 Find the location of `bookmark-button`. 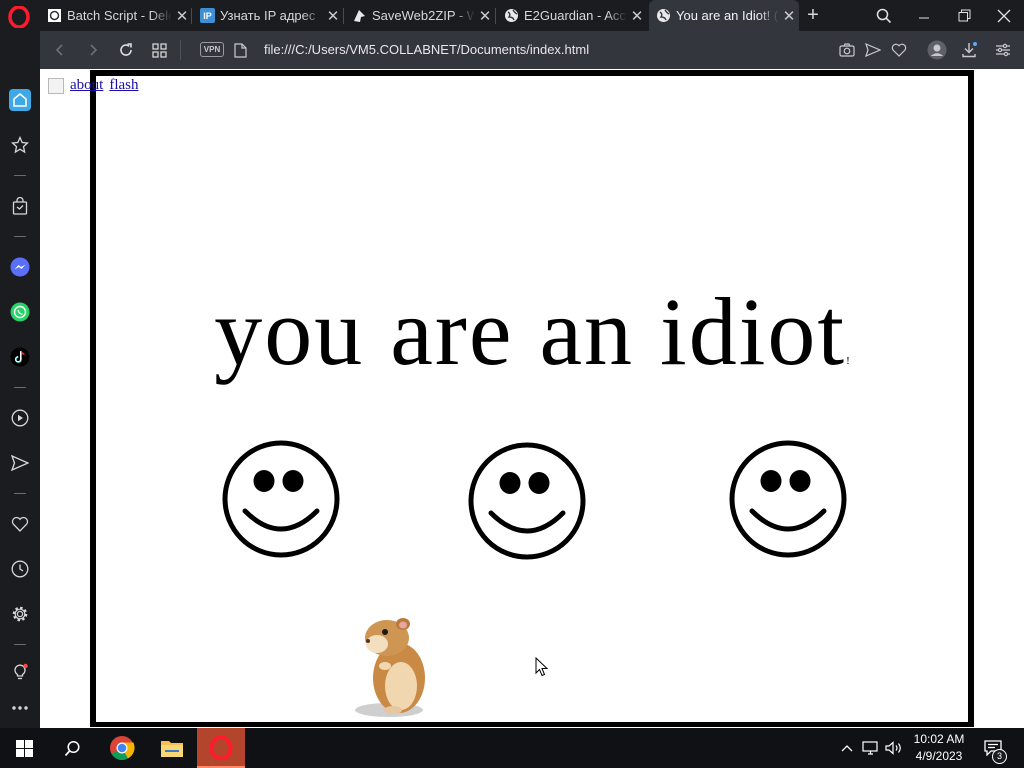

bookmark-button is located at coordinates (899, 50).